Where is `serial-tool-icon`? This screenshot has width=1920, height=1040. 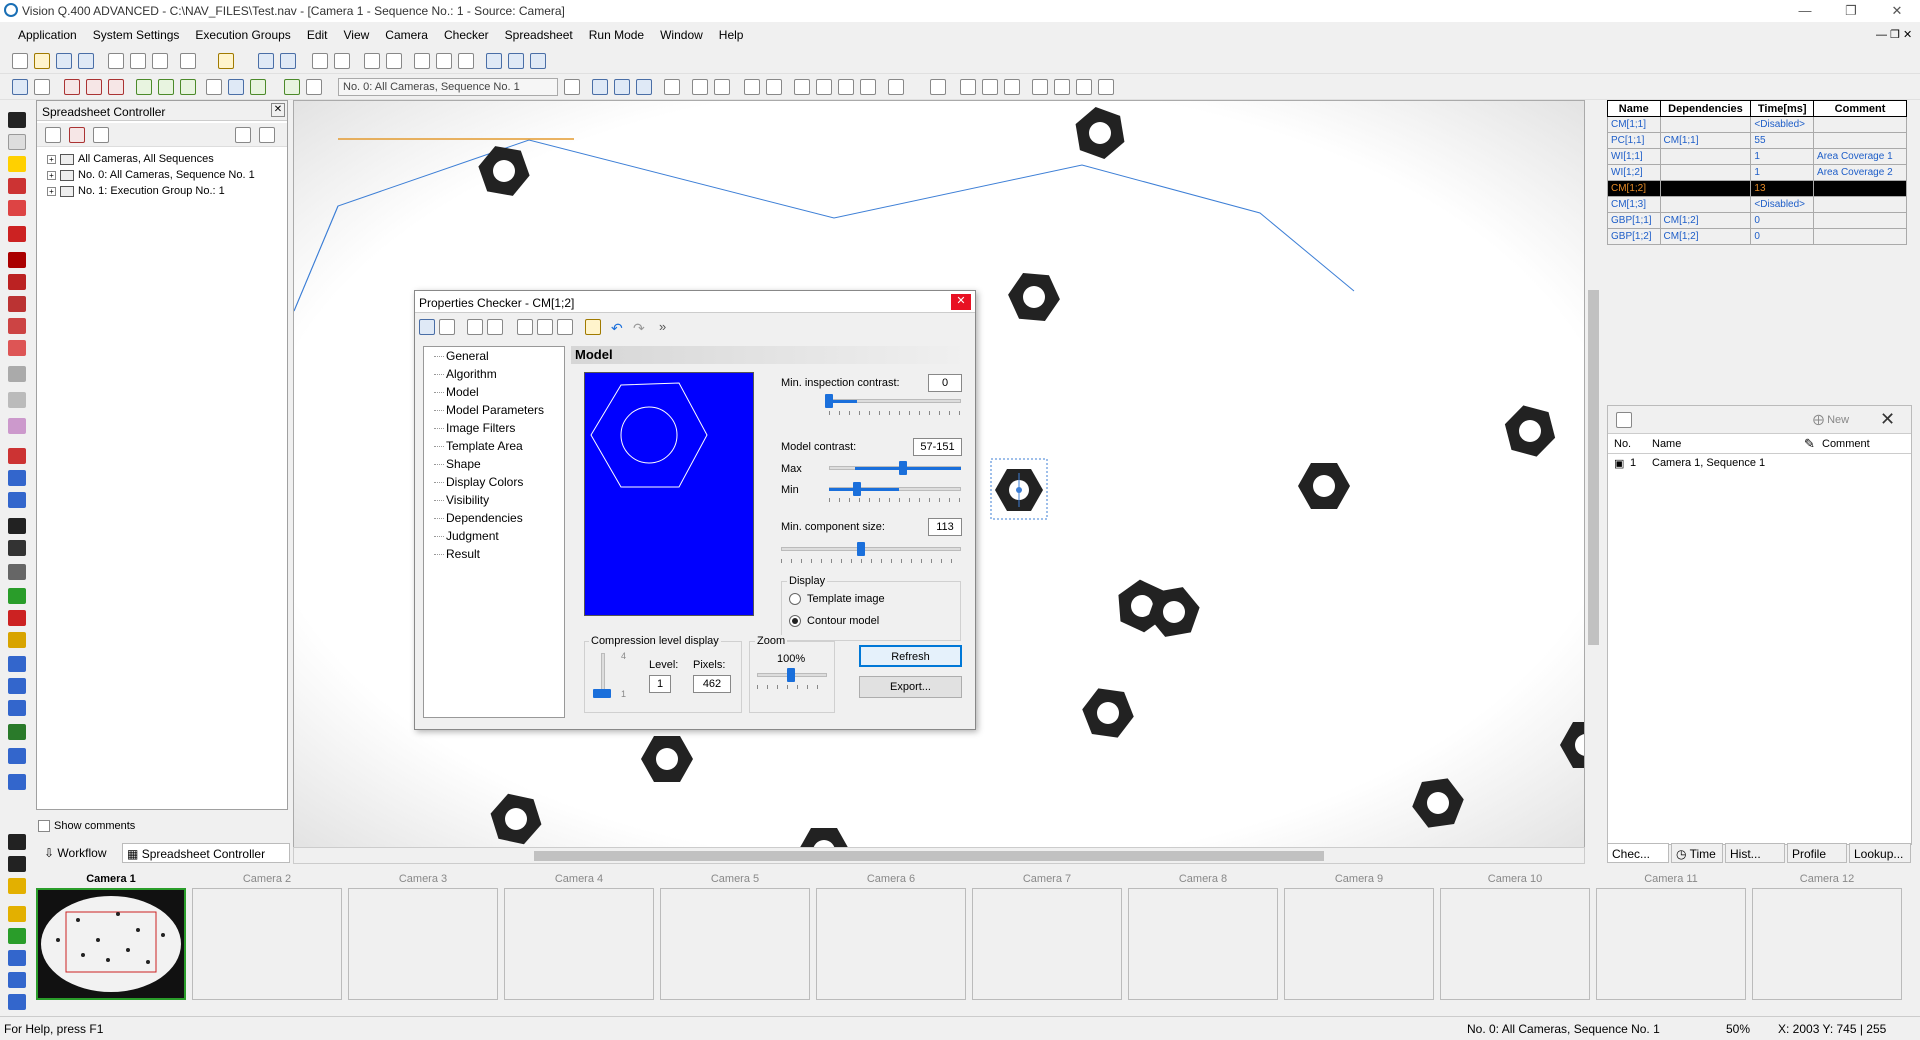 serial-tool-icon is located at coordinates (17, 980).